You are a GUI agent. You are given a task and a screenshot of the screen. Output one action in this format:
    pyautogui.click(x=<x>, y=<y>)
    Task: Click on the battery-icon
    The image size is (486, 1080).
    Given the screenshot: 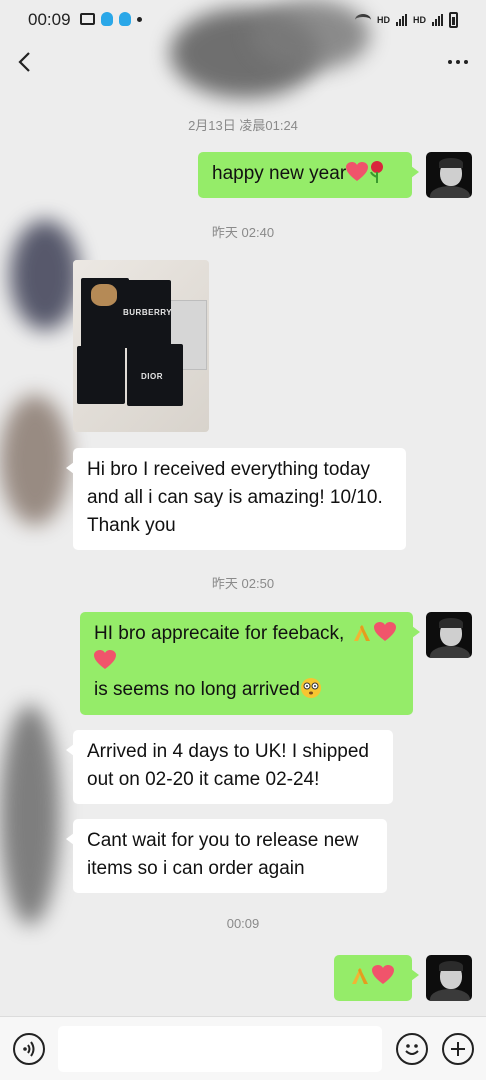 What is the action you would take?
    pyautogui.click(x=453, y=20)
    